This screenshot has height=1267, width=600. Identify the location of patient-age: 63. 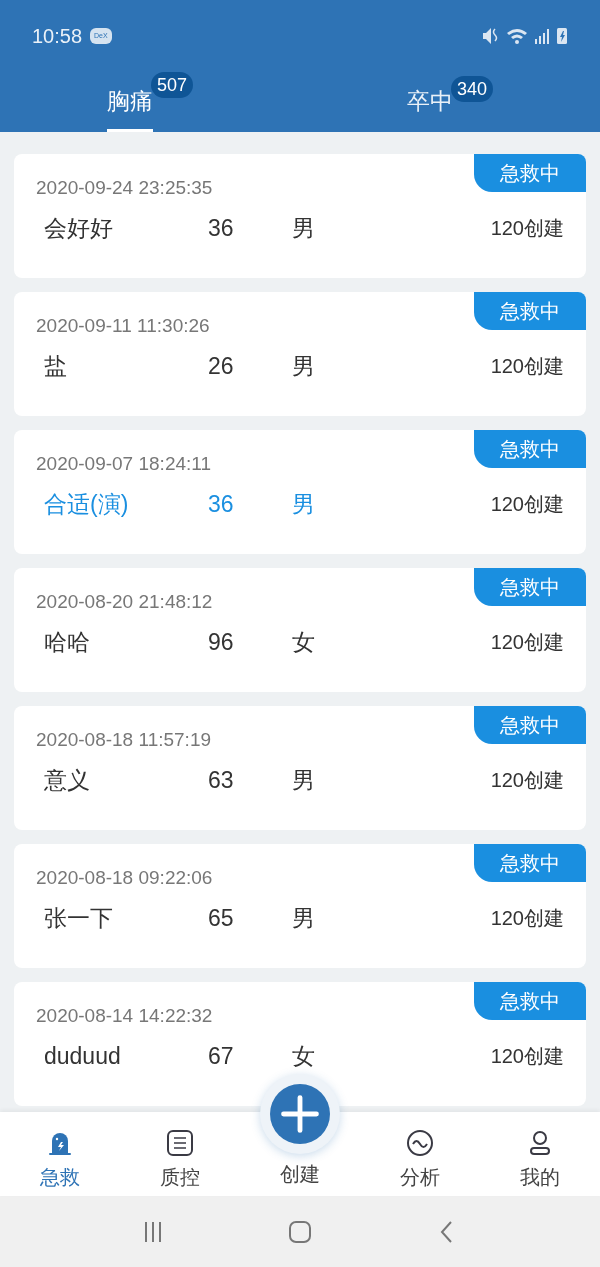
(221, 780).